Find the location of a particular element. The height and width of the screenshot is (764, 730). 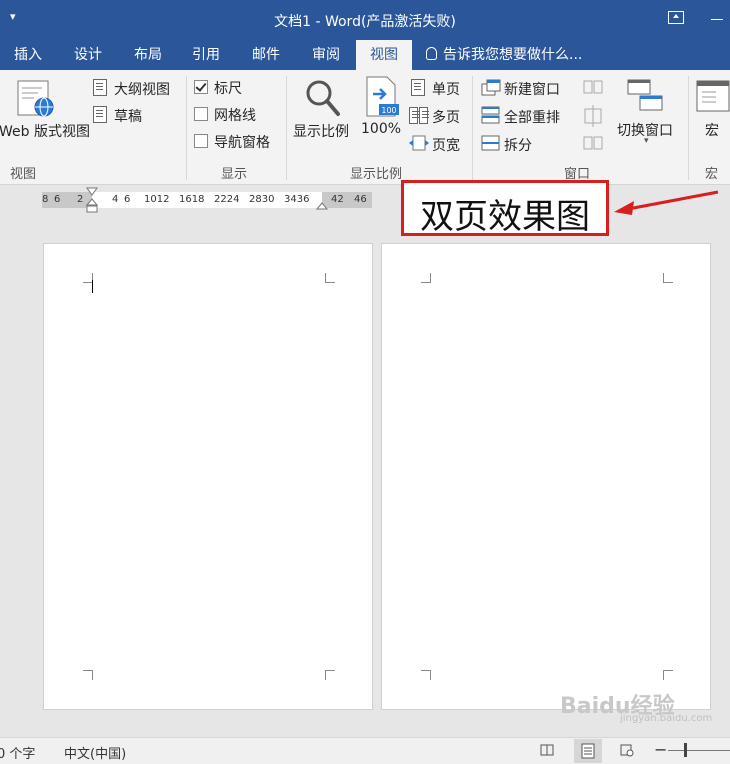

nav-pane-label: 导航窗格 is located at coordinates (242, 143).